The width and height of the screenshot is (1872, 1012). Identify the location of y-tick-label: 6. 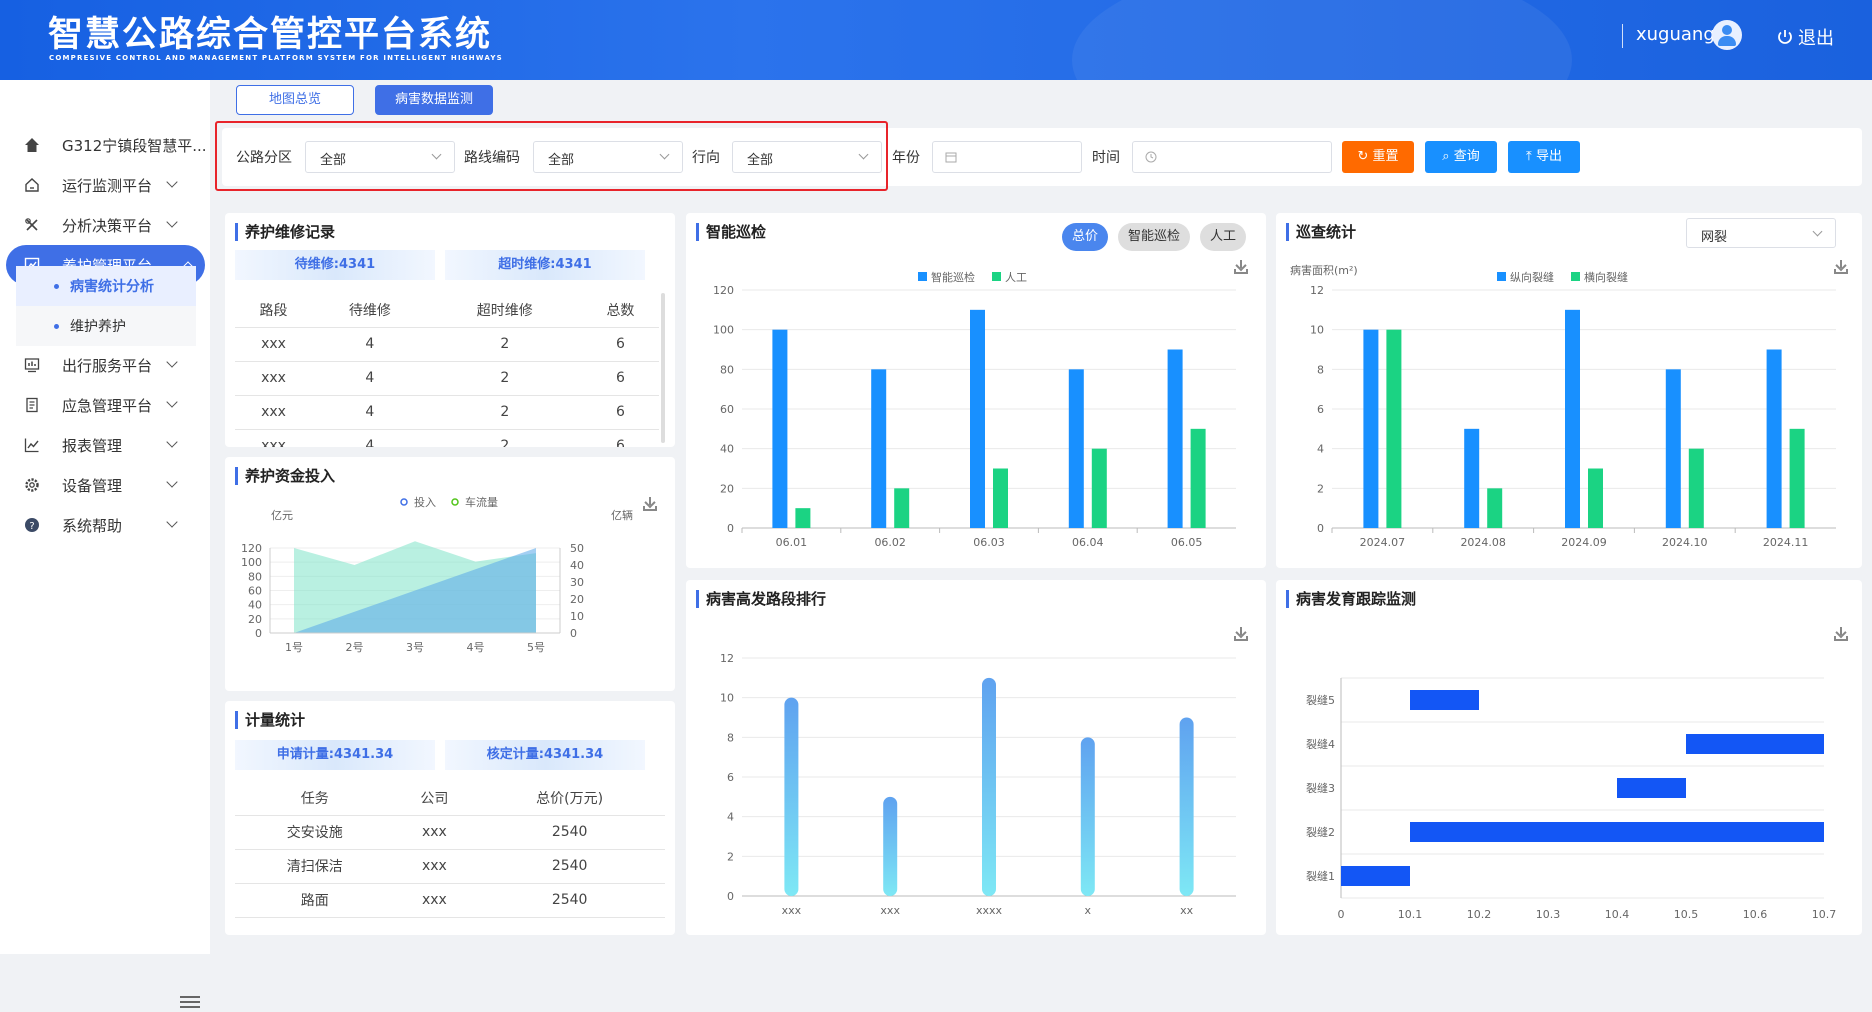
(730, 777).